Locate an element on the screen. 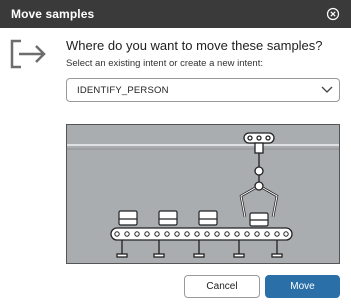 This screenshot has width=351, height=306. chevron-down-icon is located at coordinates (327, 89).